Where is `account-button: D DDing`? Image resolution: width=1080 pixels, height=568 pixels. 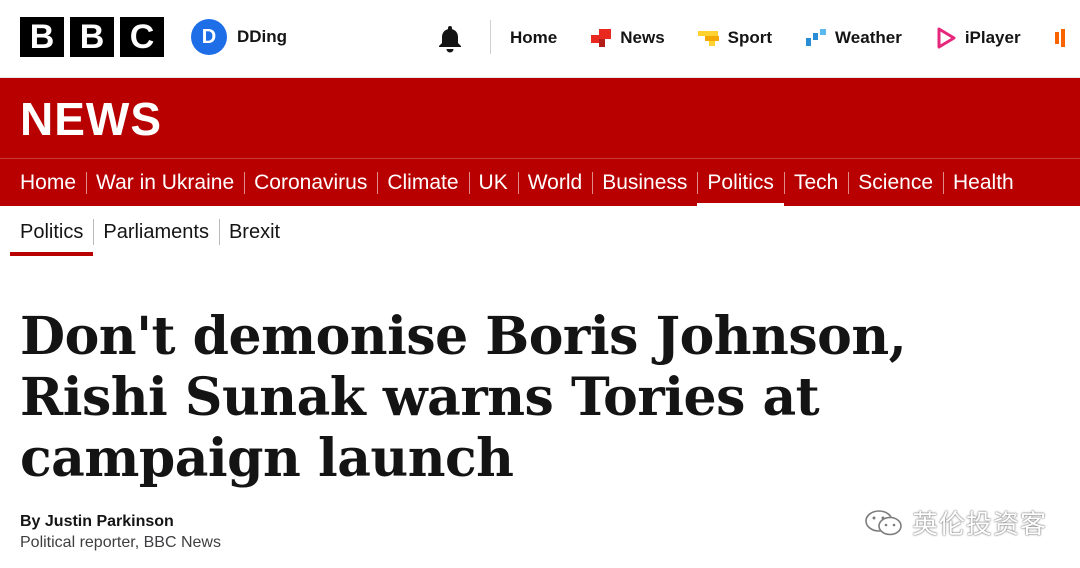
account-button: D DDing is located at coordinates (239, 37).